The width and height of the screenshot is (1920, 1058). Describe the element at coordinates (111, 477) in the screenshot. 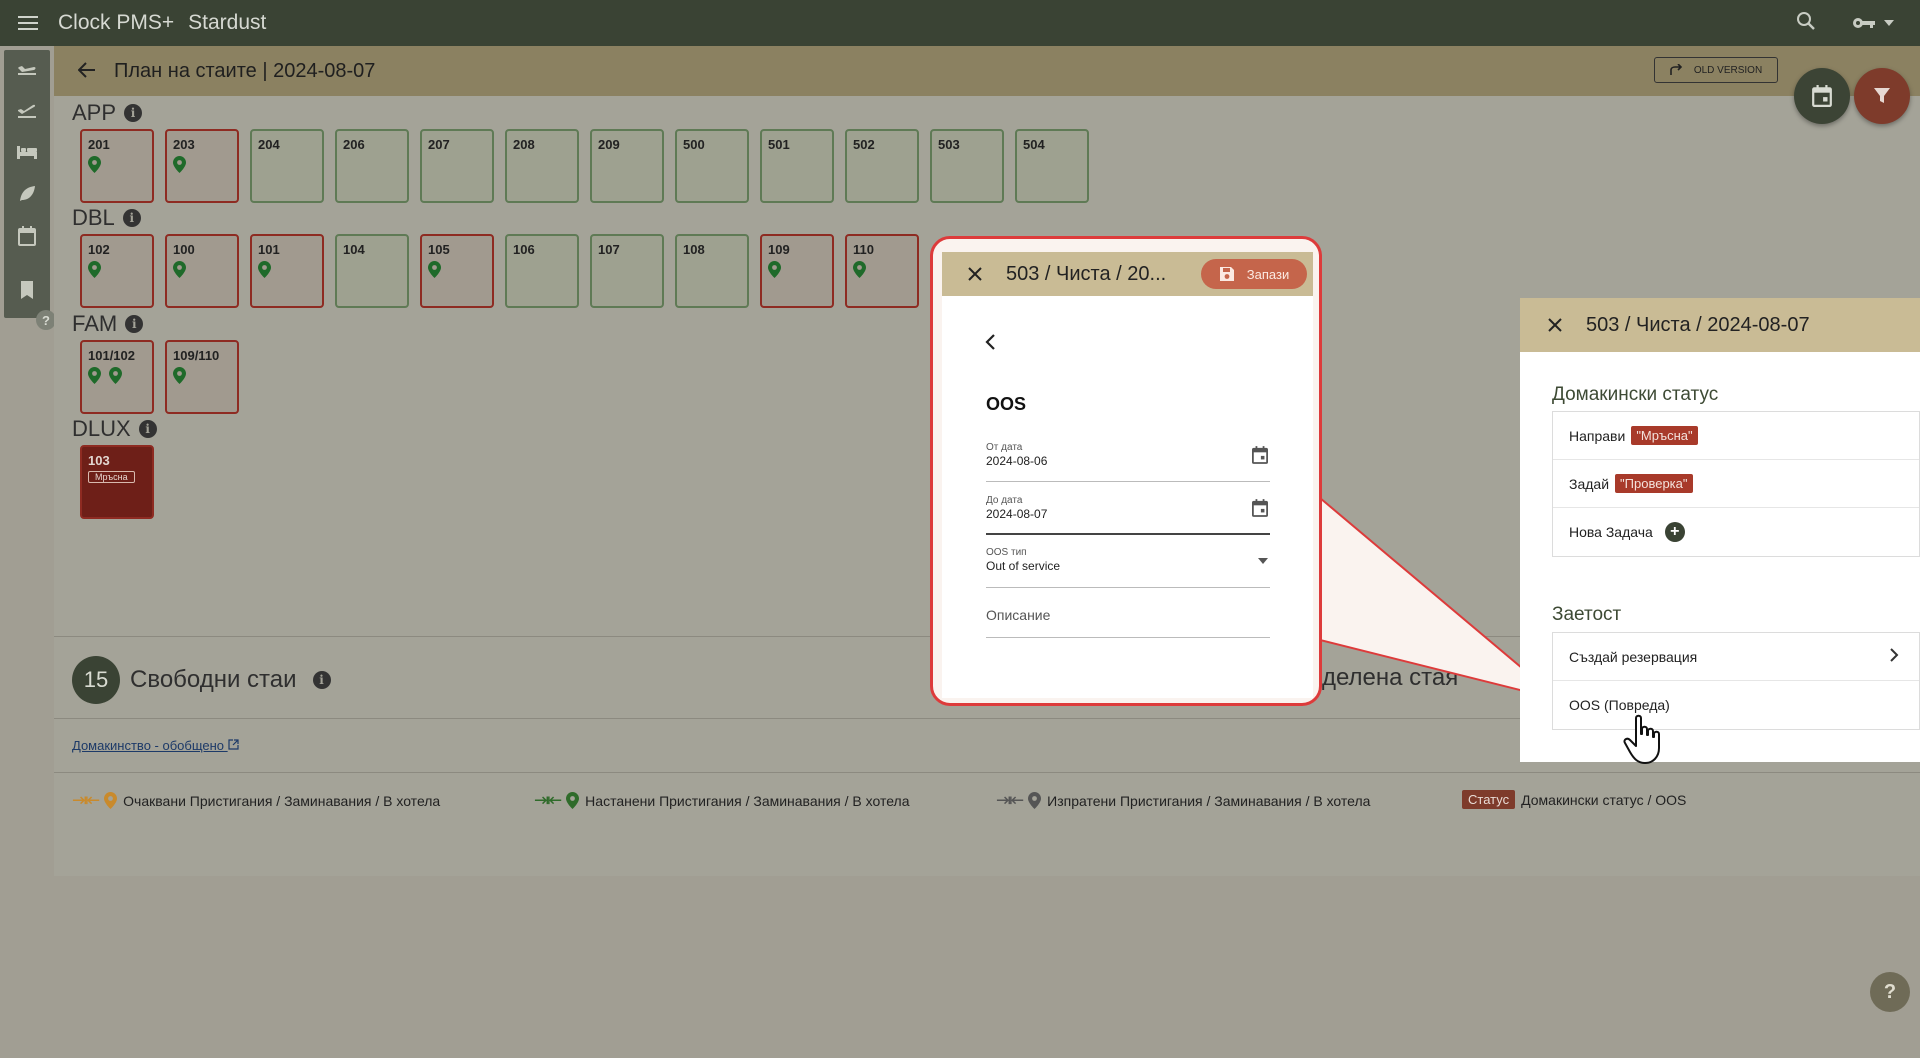

I see `status-badge: Мръсна` at that location.